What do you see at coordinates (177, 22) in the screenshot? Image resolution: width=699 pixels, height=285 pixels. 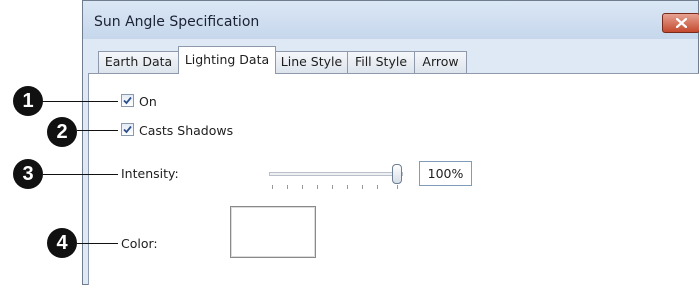 I see `dialog-title: Sun Angle Specification` at bounding box center [177, 22].